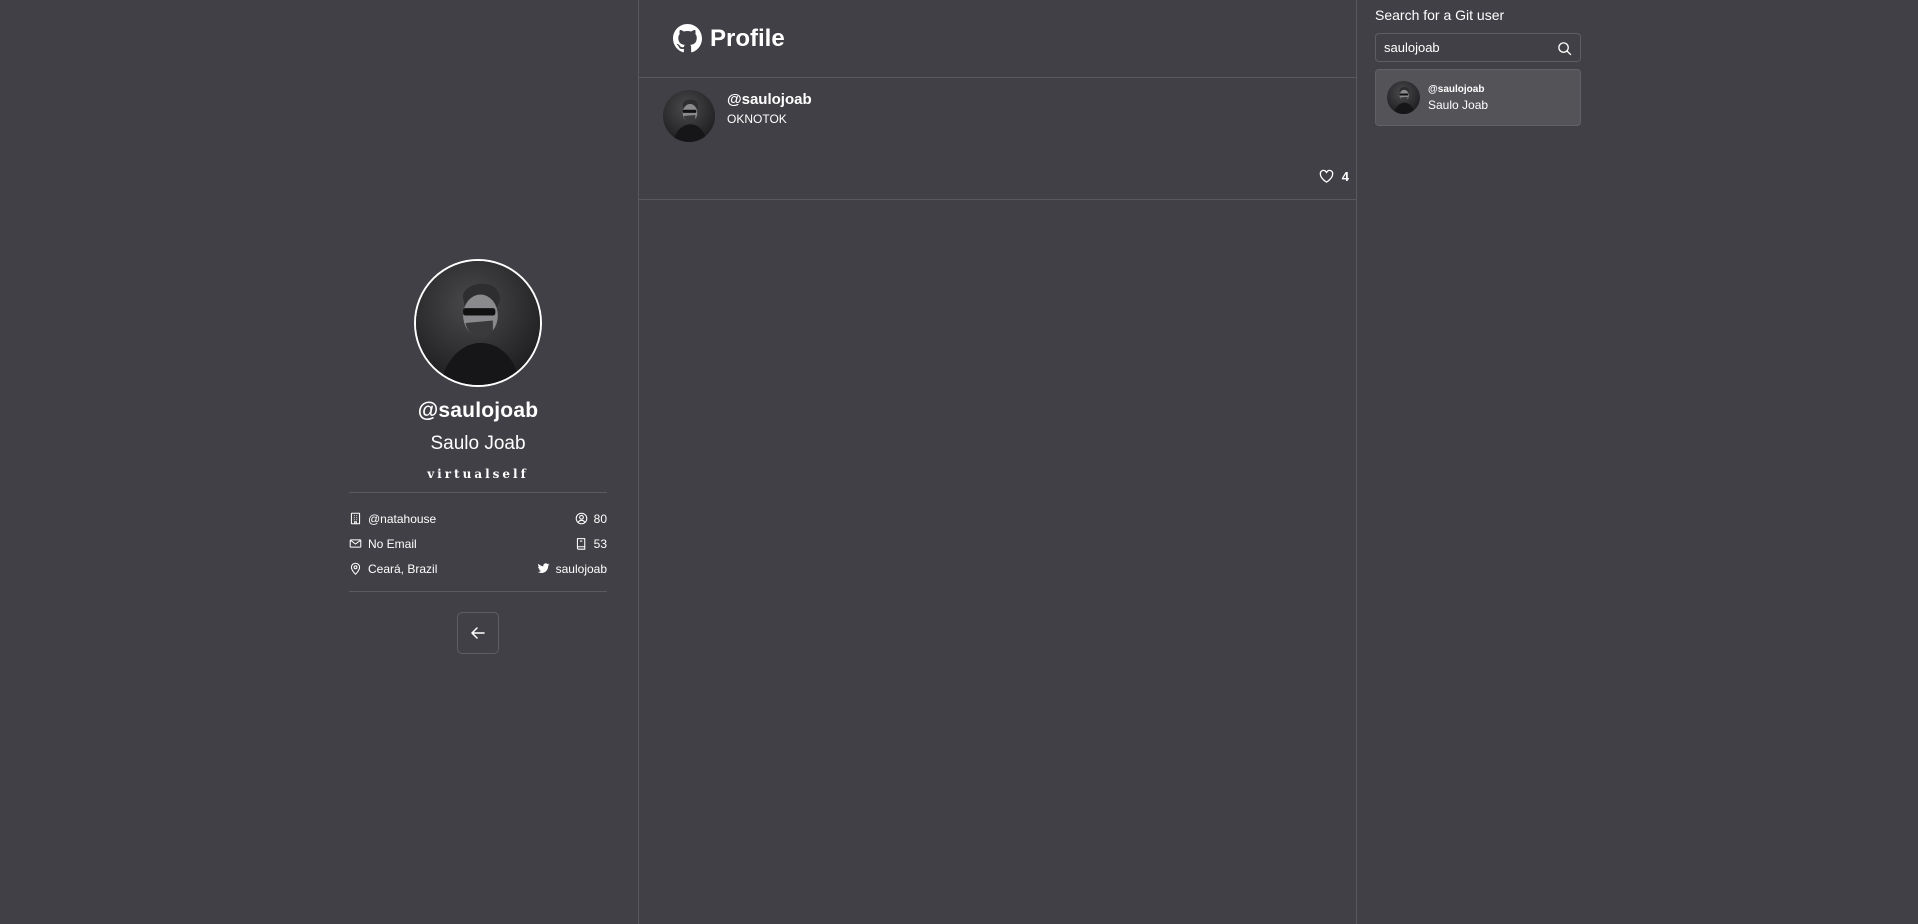 Image resolution: width=1918 pixels, height=924 pixels. I want to click on twitter-icon, so click(543, 568).